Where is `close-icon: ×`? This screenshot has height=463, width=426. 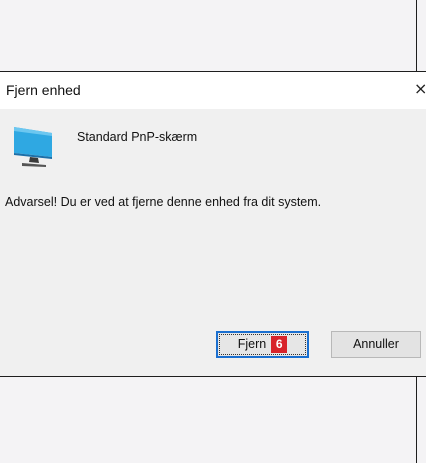 close-icon: × is located at coordinates (420, 89).